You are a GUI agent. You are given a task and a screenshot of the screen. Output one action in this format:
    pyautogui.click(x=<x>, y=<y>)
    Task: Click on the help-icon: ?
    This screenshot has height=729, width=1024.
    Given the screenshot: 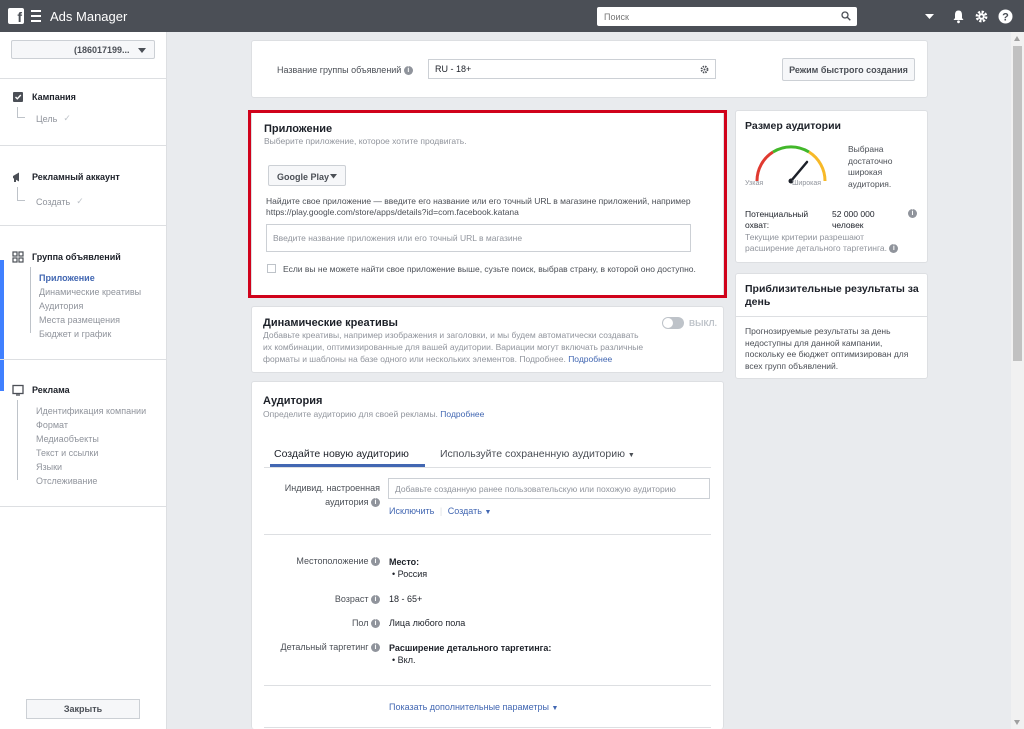 What is the action you would take?
    pyautogui.click(x=1005, y=16)
    